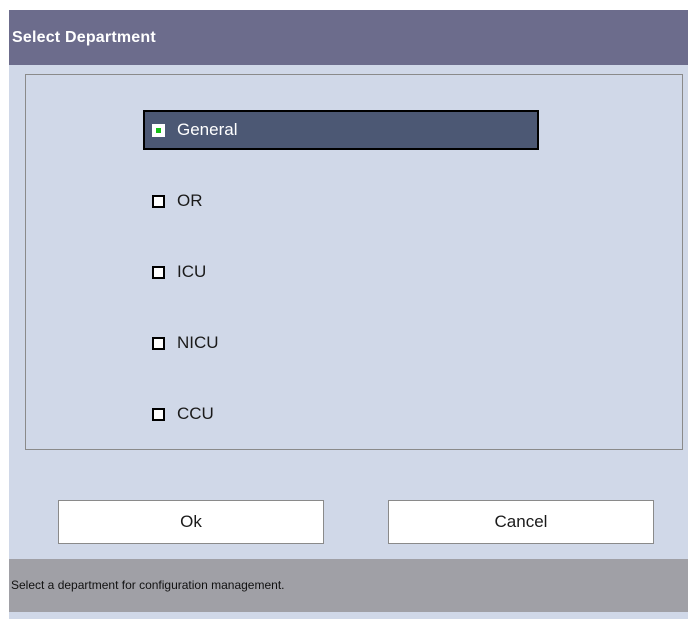 This screenshot has width=688, height=619. What do you see at coordinates (192, 271) in the screenshot?
I see `option-label: ICU` at bounding box center [192, 271].